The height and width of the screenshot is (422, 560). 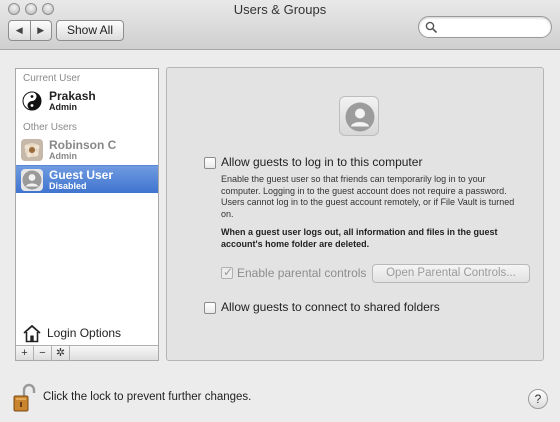 I want to click on toolbar: Users & Groups ◀ ▶ Show All, so click(x=280, y=25).